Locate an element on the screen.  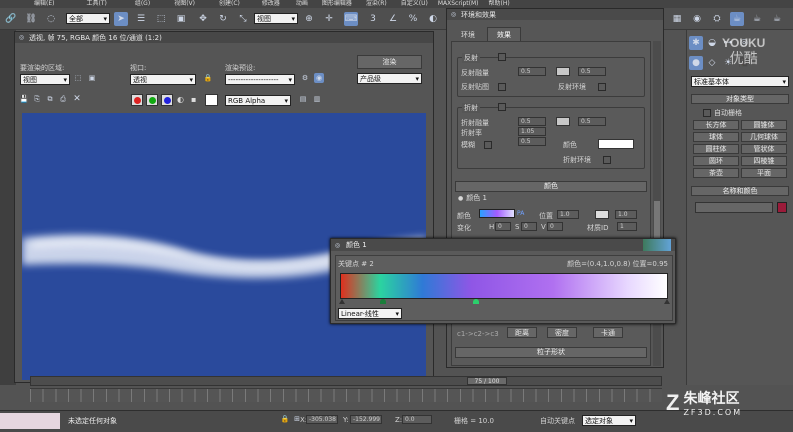
modify-tab-icon: ◒ is located at coordinates (712, 43).